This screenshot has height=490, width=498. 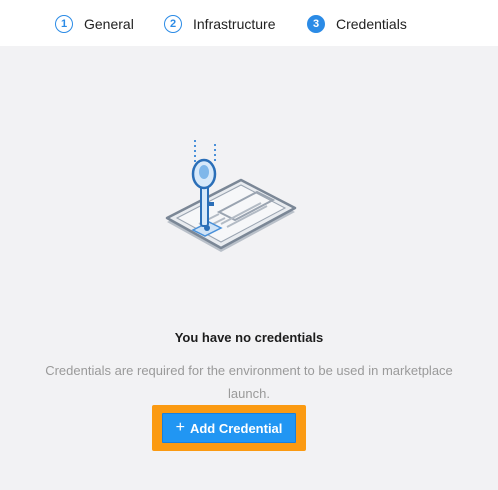 What do you see at coordinates (173, 24) in the screenshot?
I see `step-number: 2` at bounding box center [173, 24].